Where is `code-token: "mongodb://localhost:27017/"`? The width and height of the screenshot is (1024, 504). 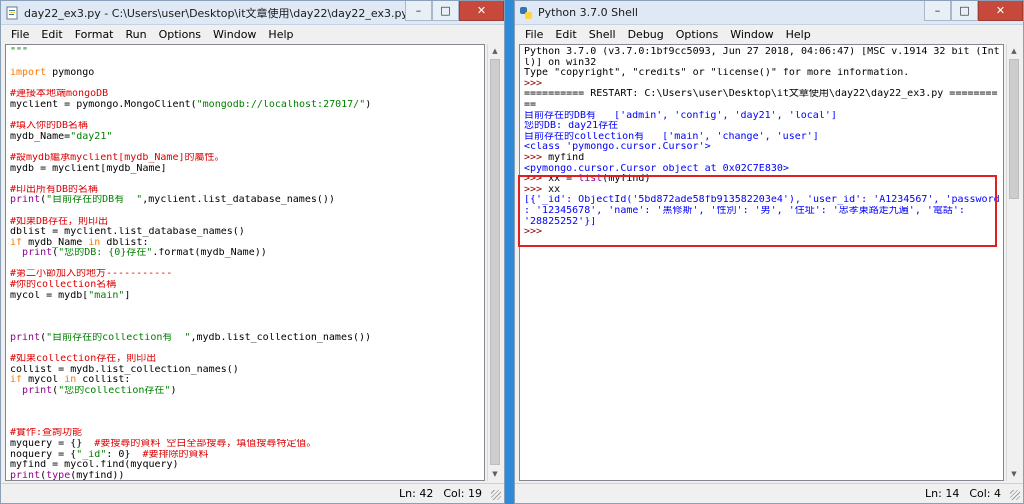 code-token: "mongodb://localhost:27017/" is located at coordinates (281, 104).